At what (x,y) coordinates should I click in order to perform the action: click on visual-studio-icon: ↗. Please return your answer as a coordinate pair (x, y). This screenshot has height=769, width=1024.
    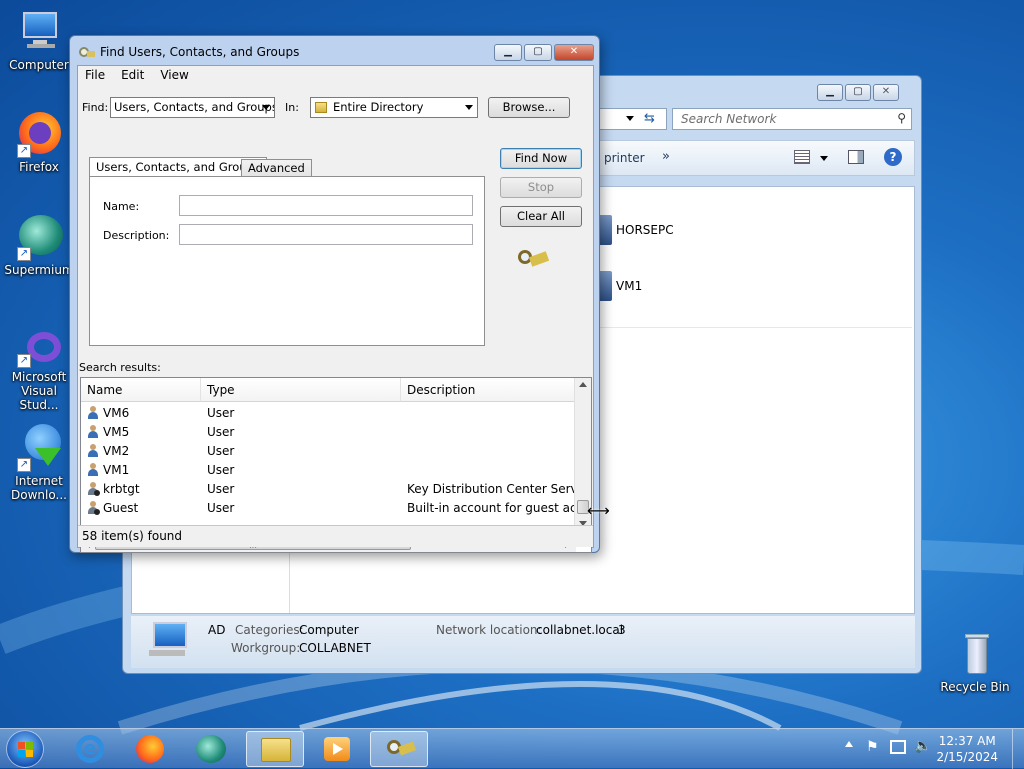
    Looking at the image, I should click on (39, 349).